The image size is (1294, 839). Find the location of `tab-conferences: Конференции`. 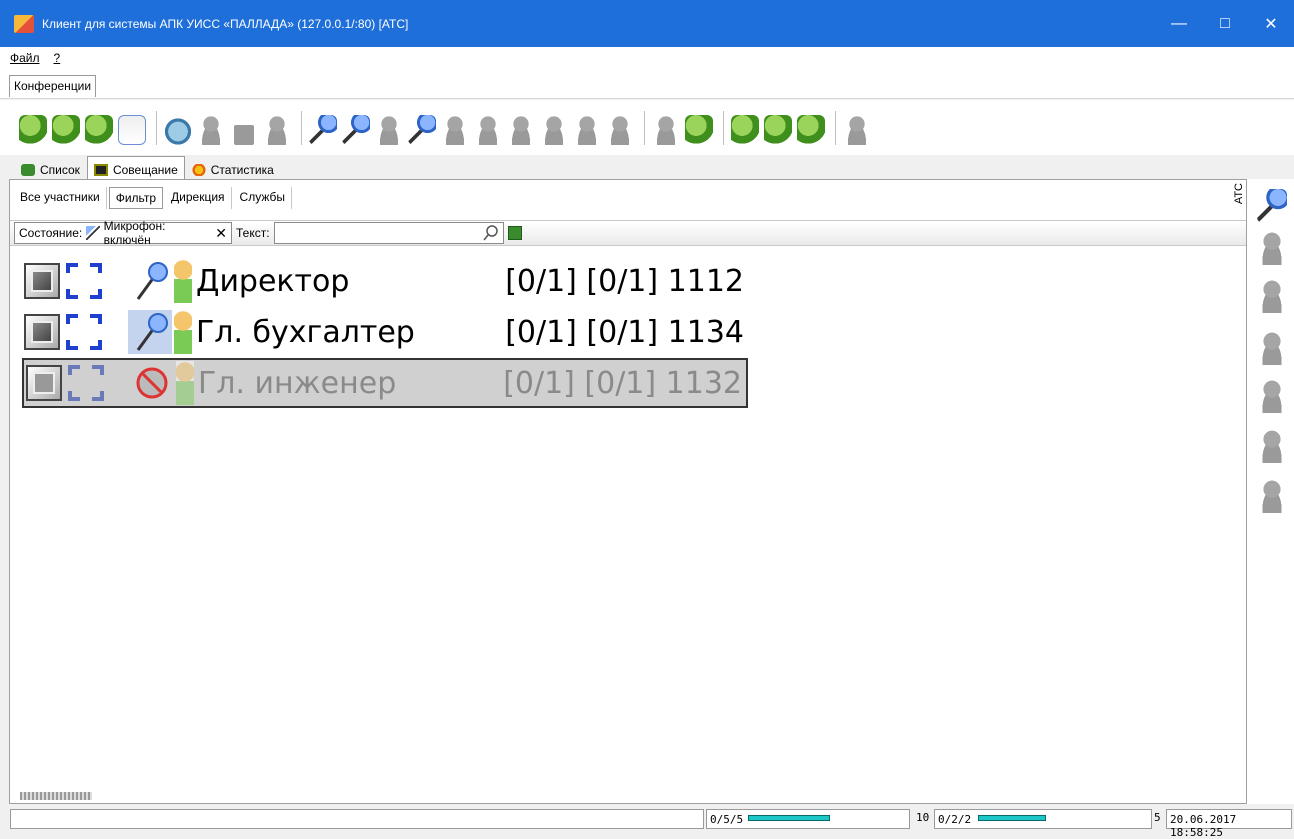

tab-conferences: Конференции is located at coordinates (53, 86).